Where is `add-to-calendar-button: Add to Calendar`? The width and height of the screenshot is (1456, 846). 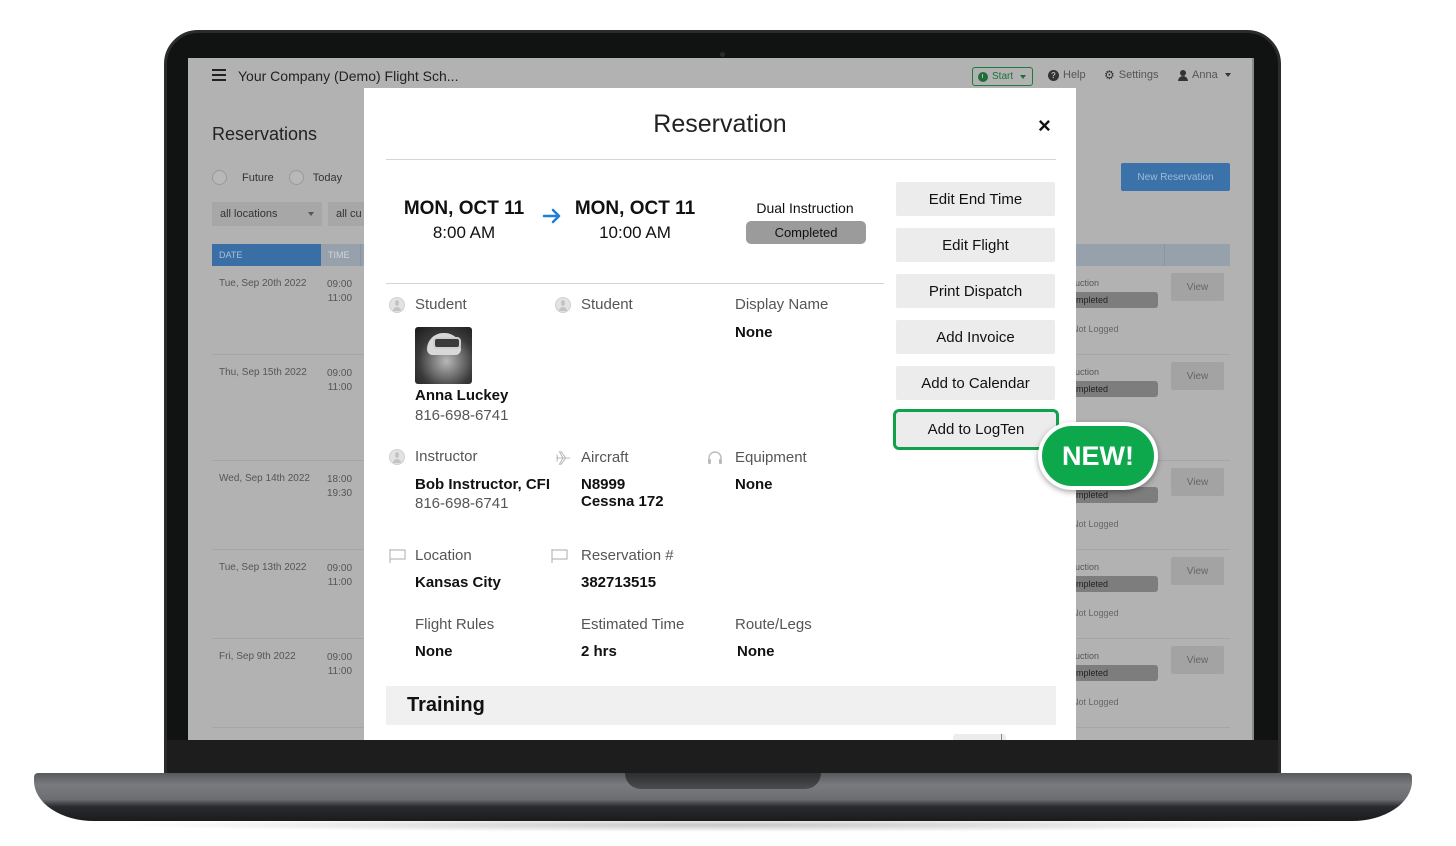 add-to-calendar-button: Add to Calendar is located at coordinates (975, 383).